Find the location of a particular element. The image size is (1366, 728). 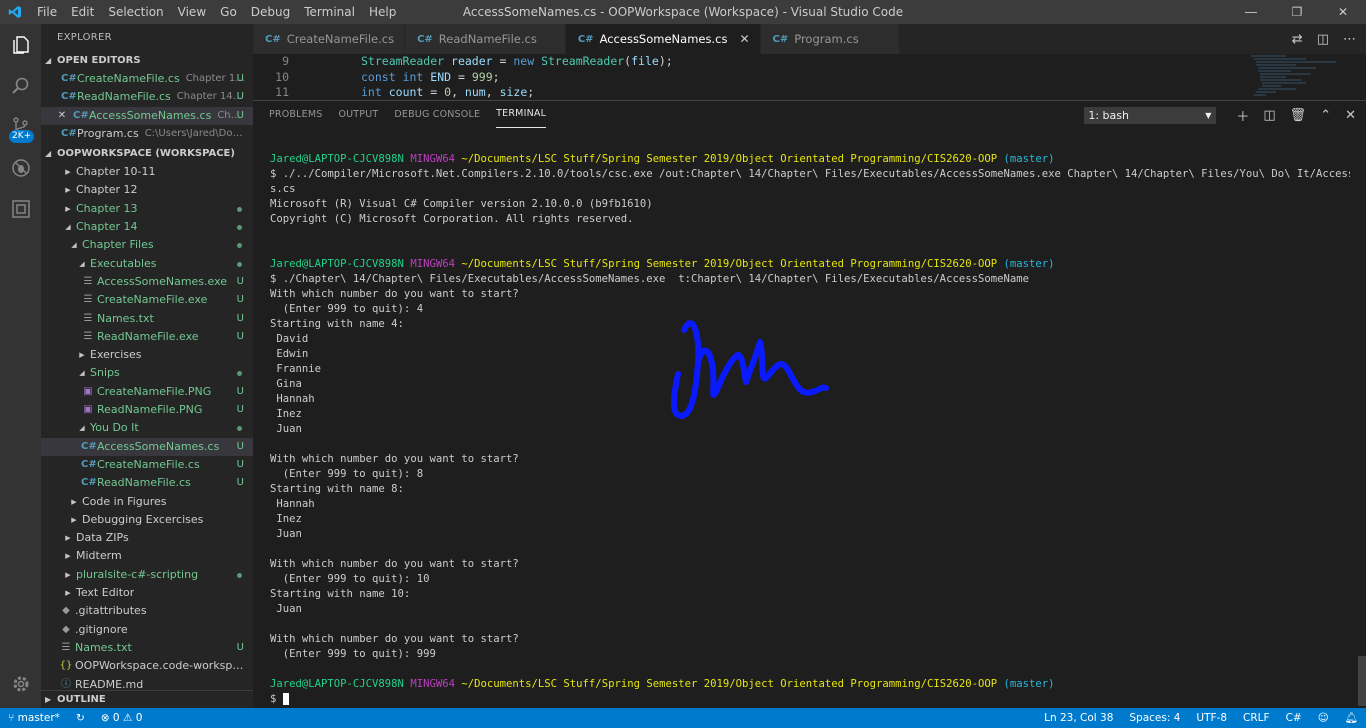

split-editor-icon: ◫ is located at coordinates (1323, 39).